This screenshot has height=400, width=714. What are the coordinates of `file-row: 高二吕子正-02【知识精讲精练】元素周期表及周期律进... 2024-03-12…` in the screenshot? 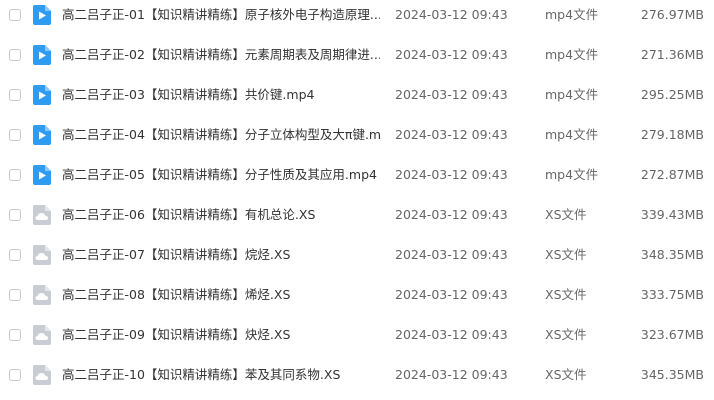 It's located at (357, 60).